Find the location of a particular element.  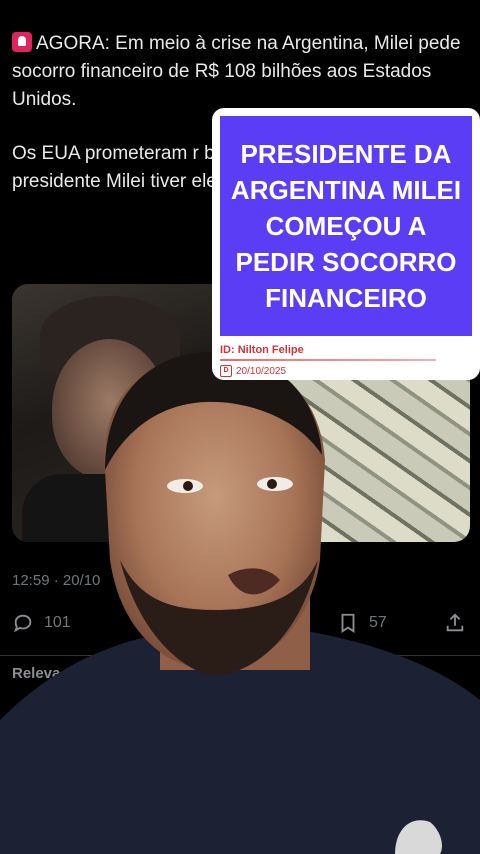

reply-button: 101 is located at coordinates (41, 623).